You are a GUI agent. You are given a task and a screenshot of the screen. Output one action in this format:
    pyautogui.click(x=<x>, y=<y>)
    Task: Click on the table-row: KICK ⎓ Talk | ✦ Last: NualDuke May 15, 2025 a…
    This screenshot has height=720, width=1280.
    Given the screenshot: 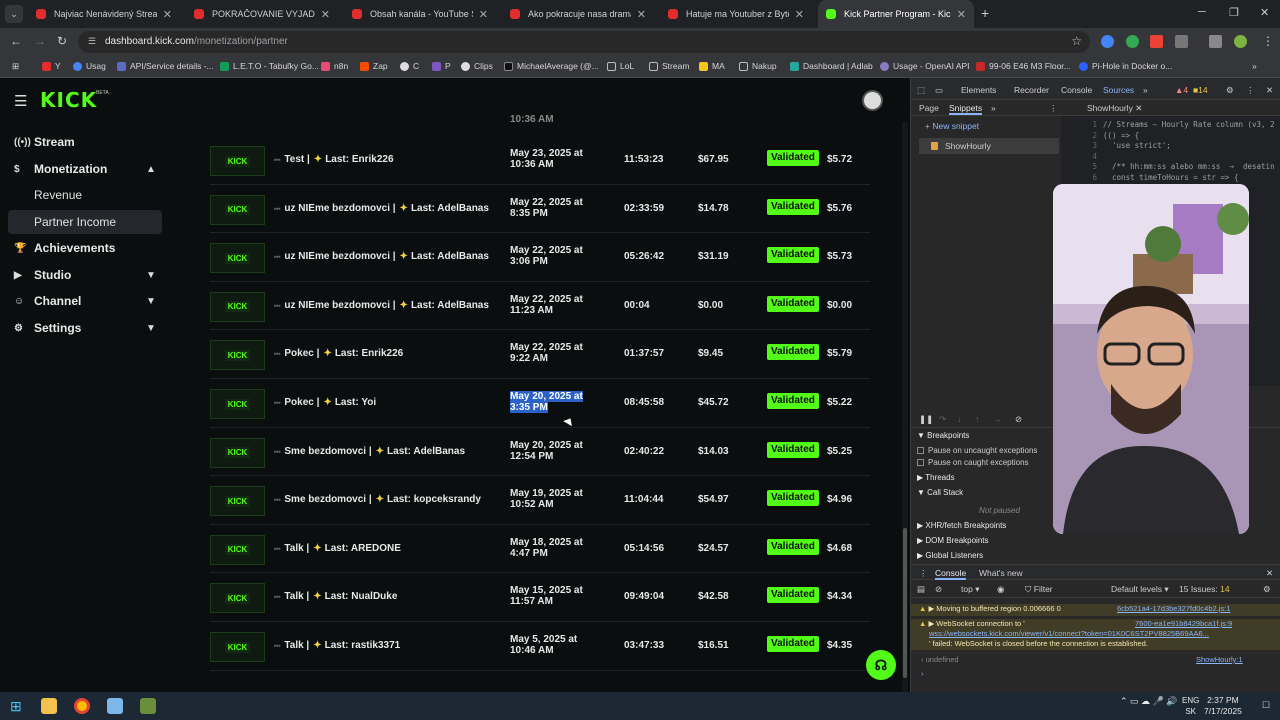 What is the action you would take?
    pyautogui.click(x=540, y=597)
    